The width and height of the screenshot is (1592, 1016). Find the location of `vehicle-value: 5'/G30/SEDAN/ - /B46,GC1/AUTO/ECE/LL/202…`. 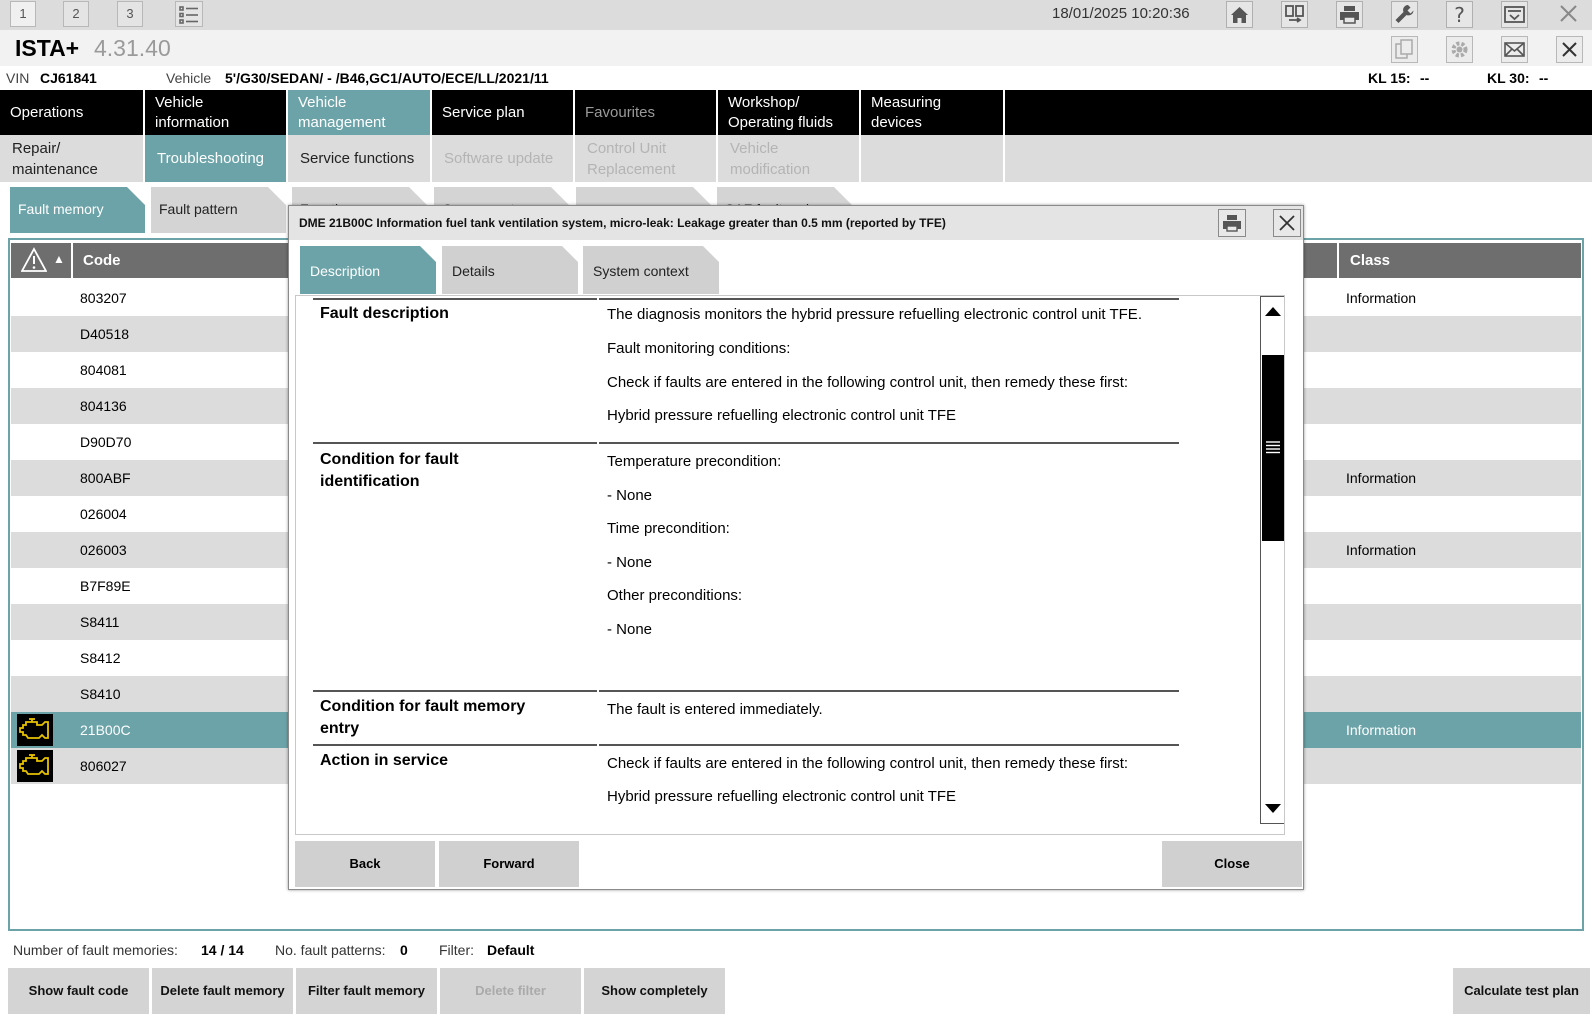

vehicle-value: 5'/G30/SEDAN/ - /B46,GC1/AUTO/ECE/LL/202… is located at coordinates (387, 78).